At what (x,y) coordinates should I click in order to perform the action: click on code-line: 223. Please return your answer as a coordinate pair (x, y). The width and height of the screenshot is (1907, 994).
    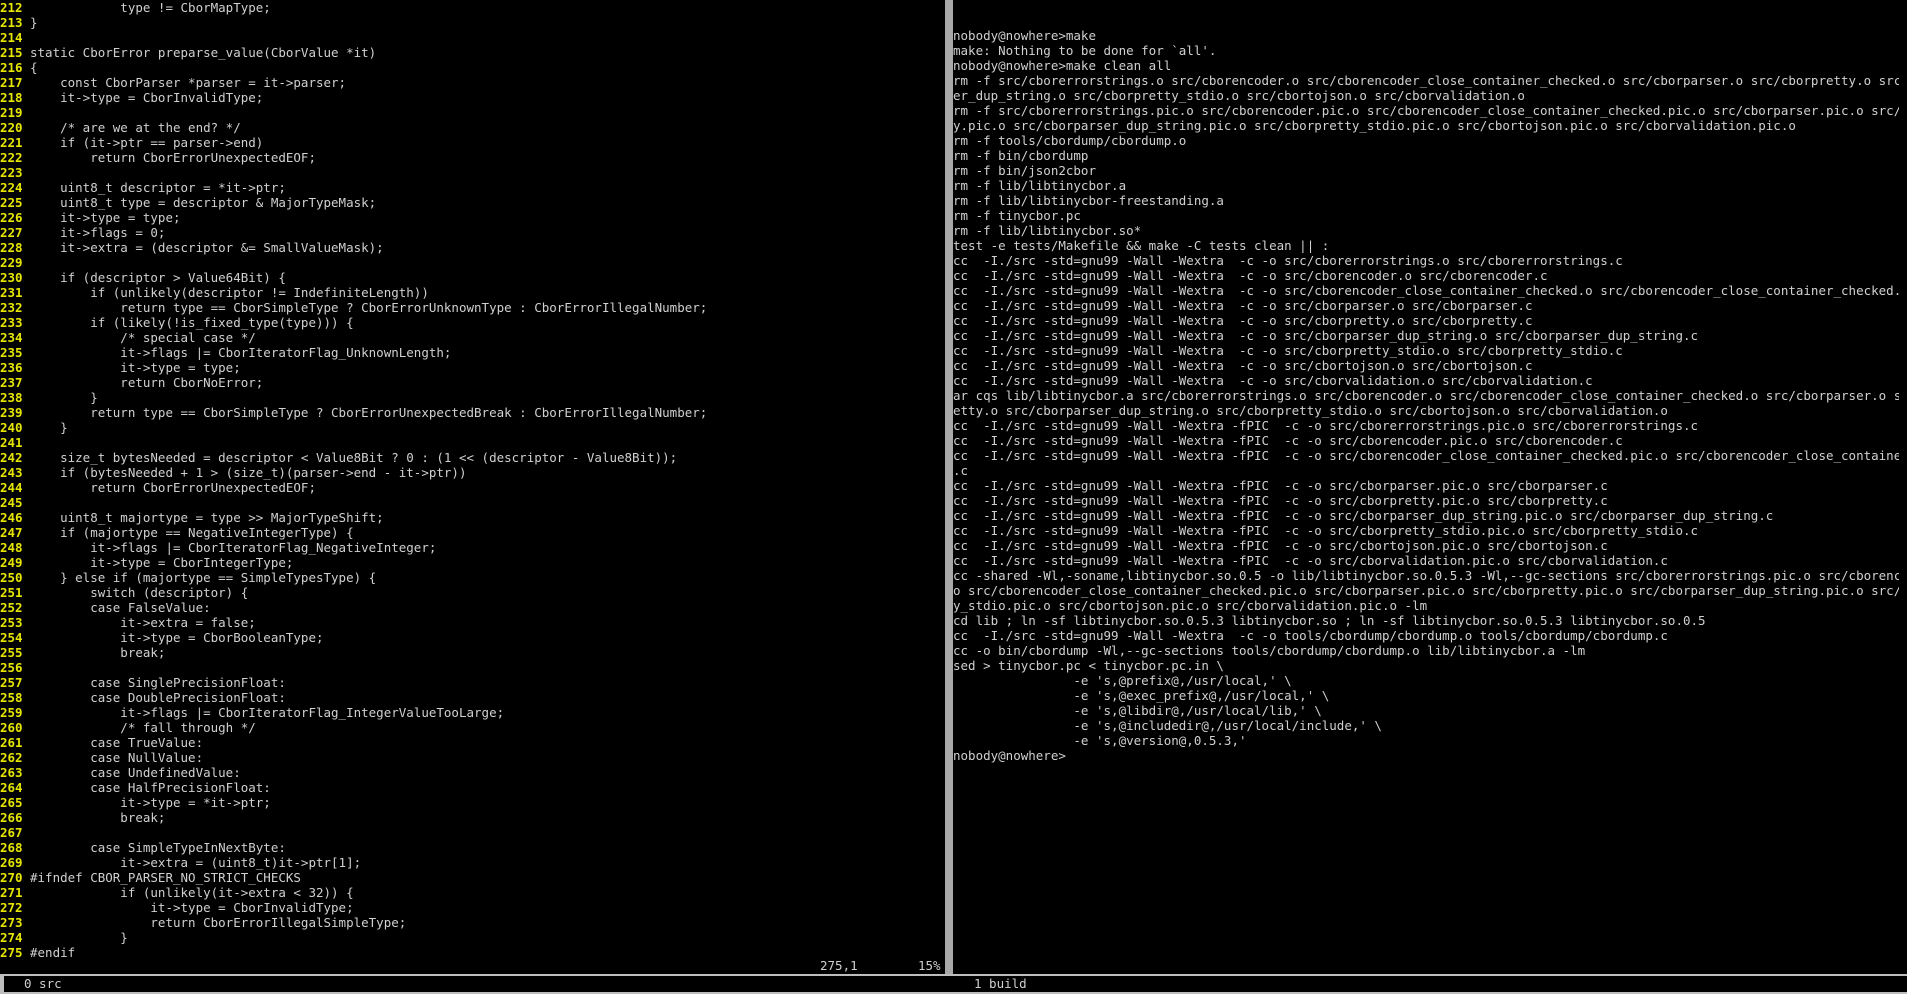
    Looking at the image, I should click on (472, 172).